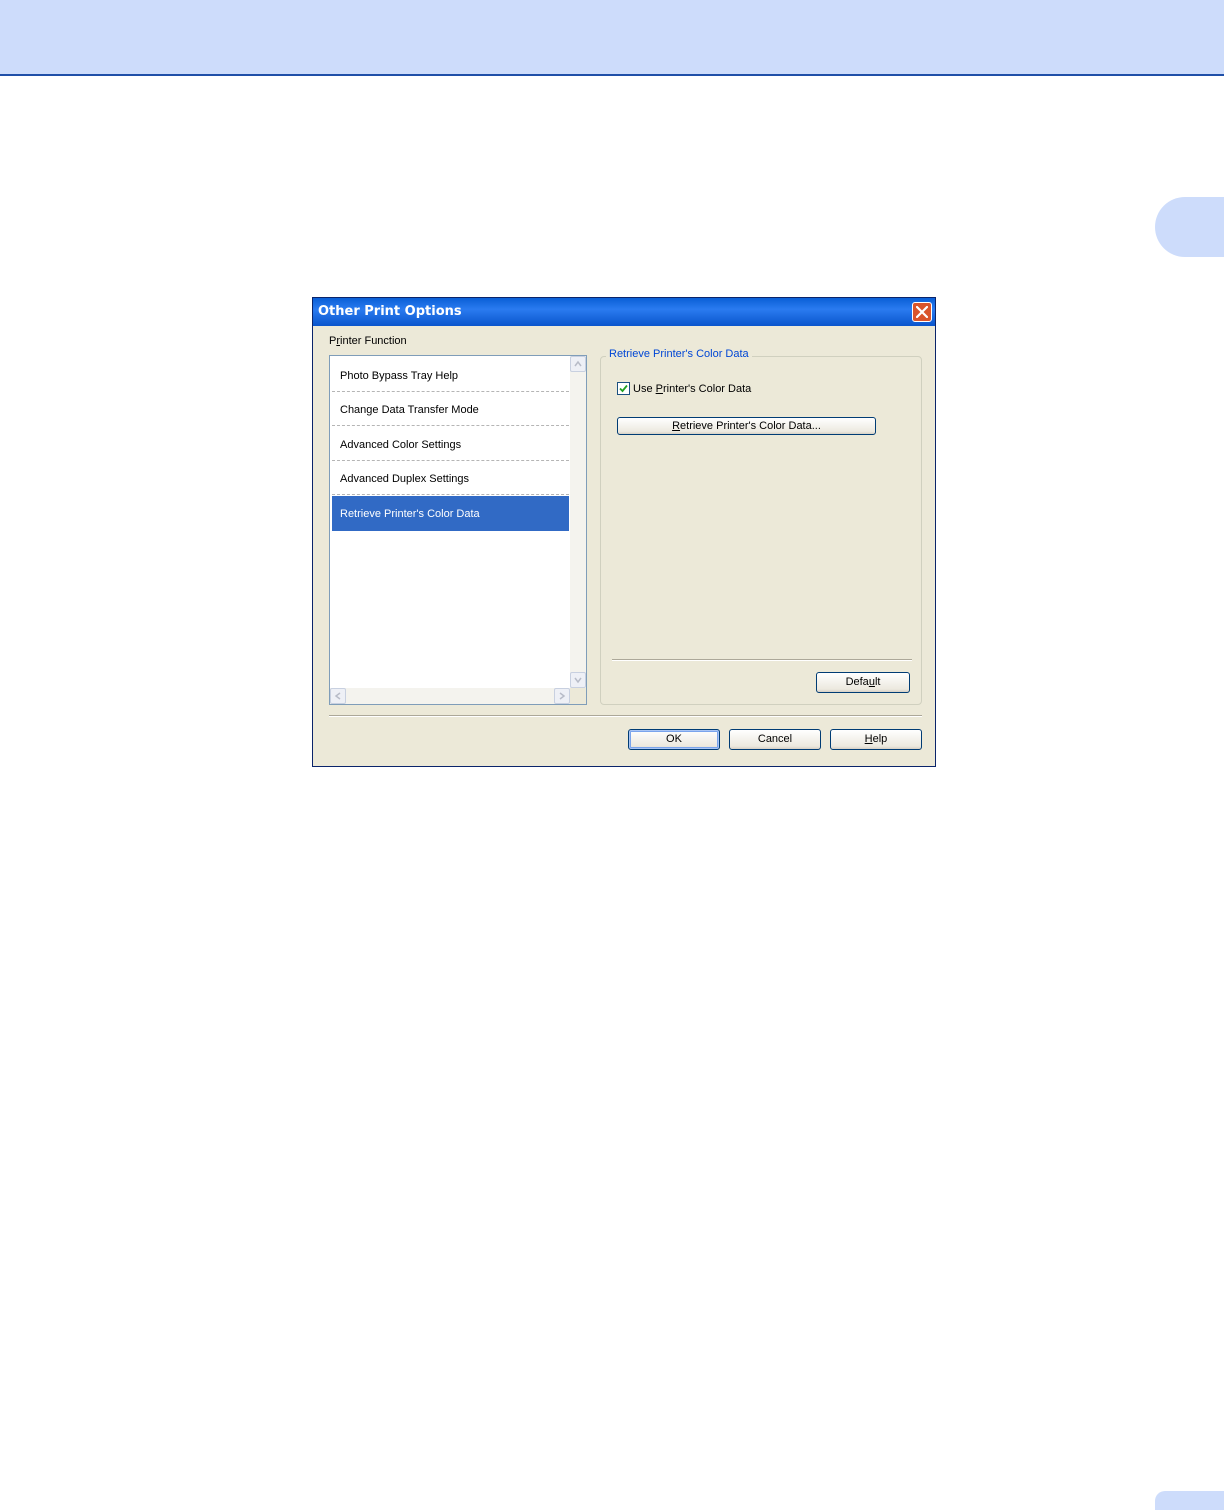 Image resolution: width=1224 pixels, height=1510 pixels. What do you see at coordinates (625, 716) in the screenshot?
I see `footer-separator` at bounding box center [625, 716].